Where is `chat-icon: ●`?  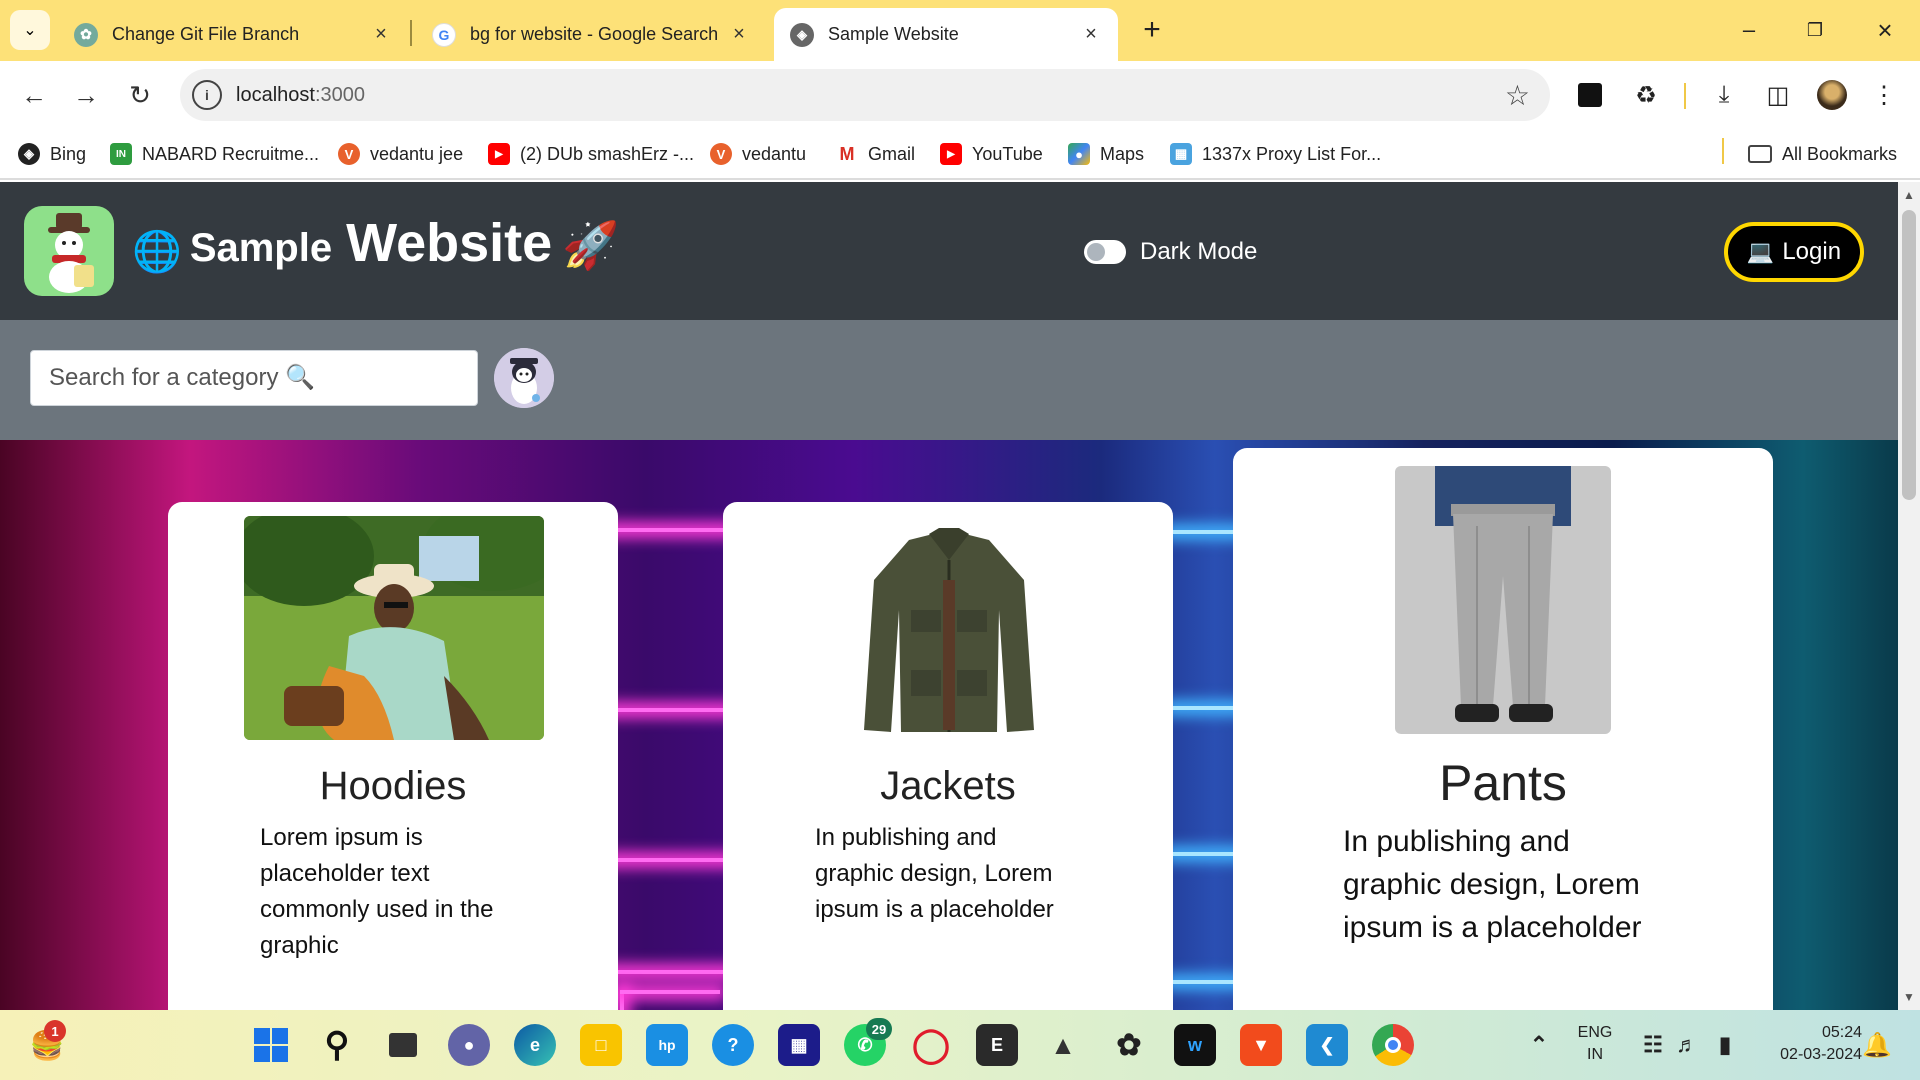 chat-icon: ● is located at coordinates (469, 1045).